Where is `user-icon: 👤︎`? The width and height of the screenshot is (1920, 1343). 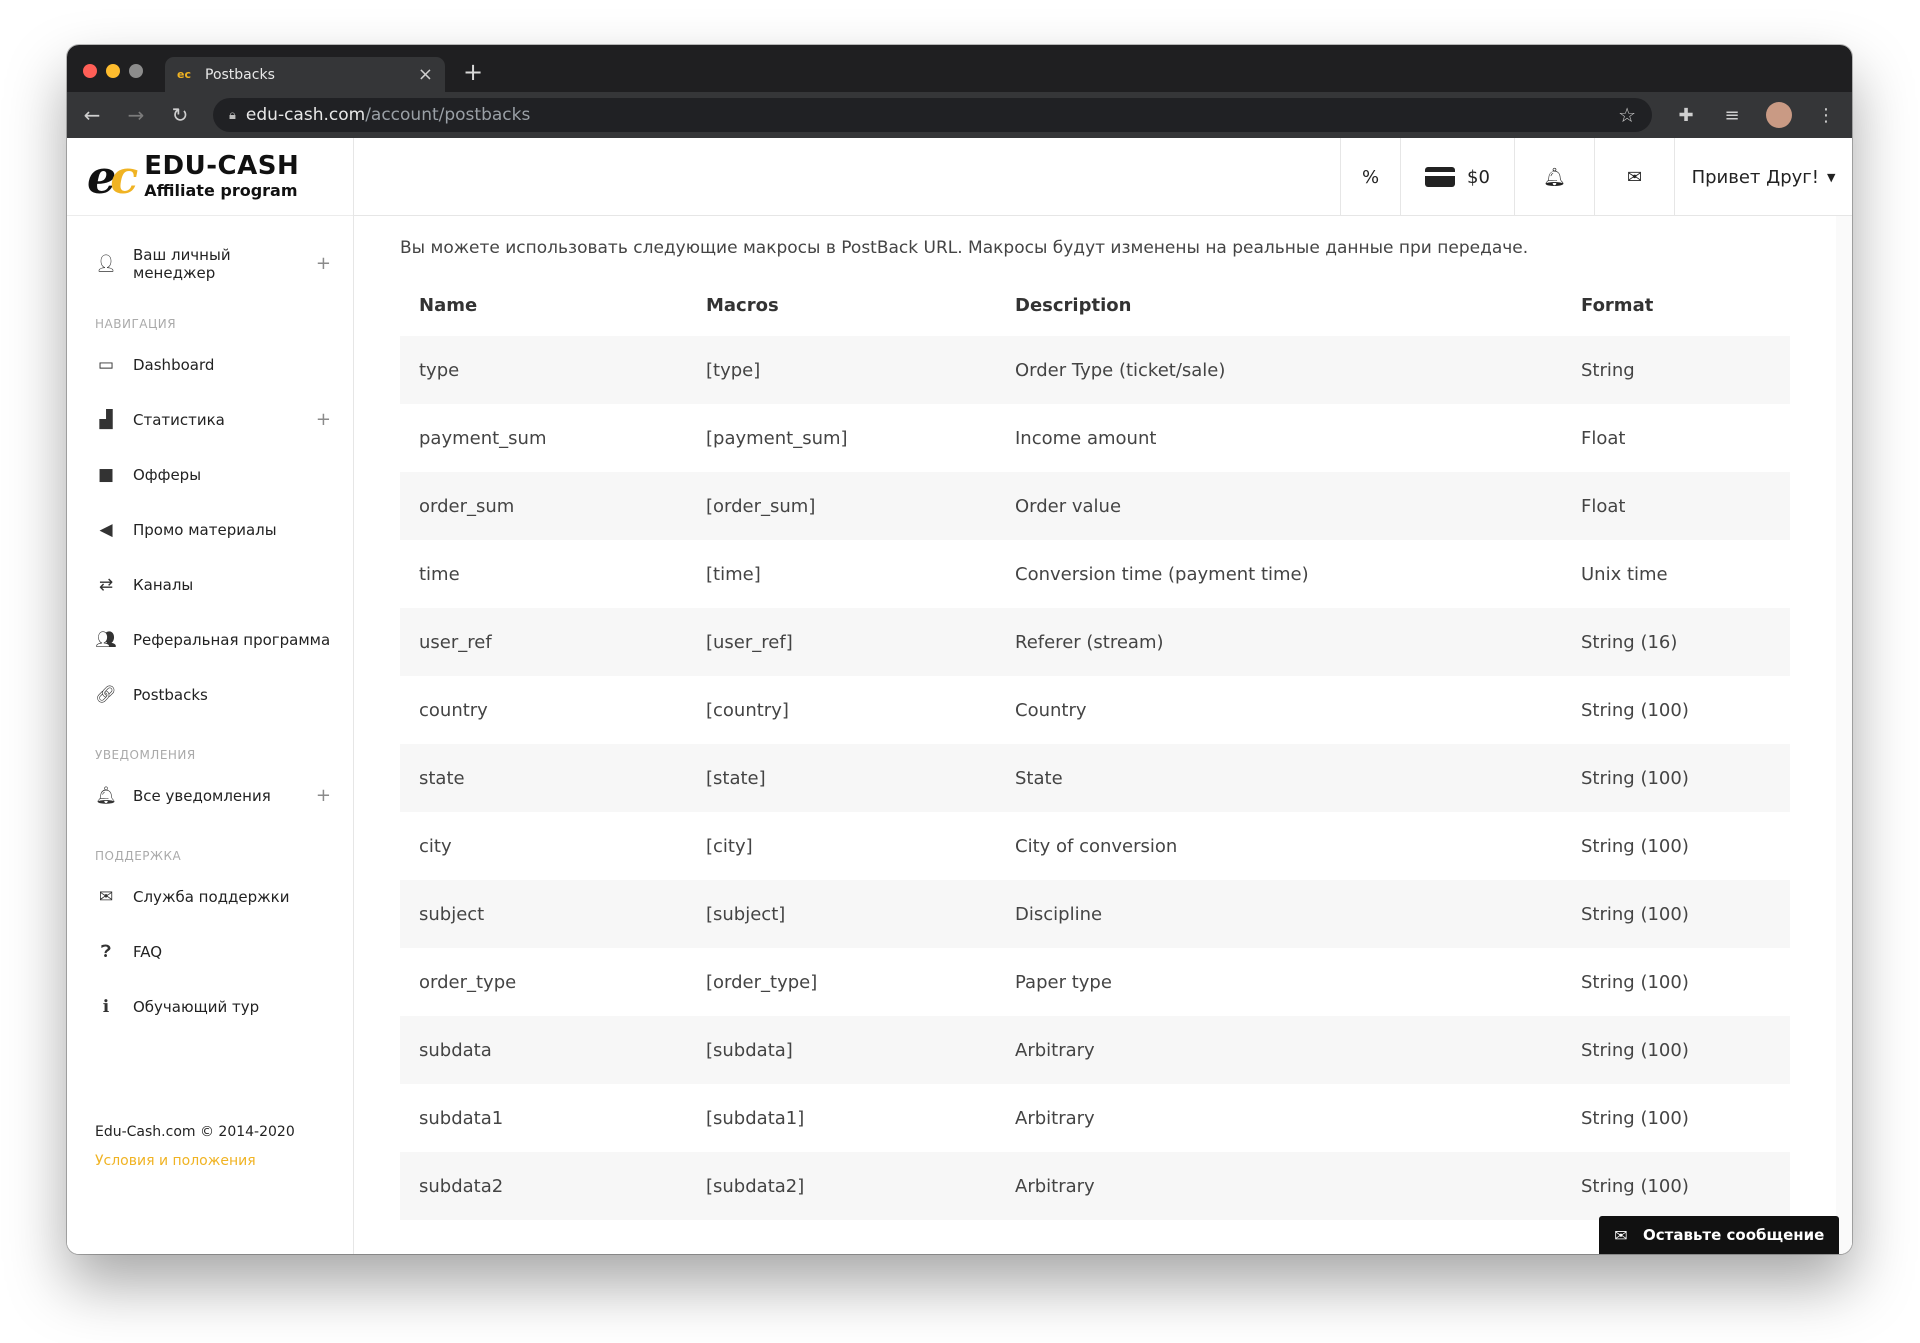 user-icon: 👤︎ is located at coordinates (106, 263).